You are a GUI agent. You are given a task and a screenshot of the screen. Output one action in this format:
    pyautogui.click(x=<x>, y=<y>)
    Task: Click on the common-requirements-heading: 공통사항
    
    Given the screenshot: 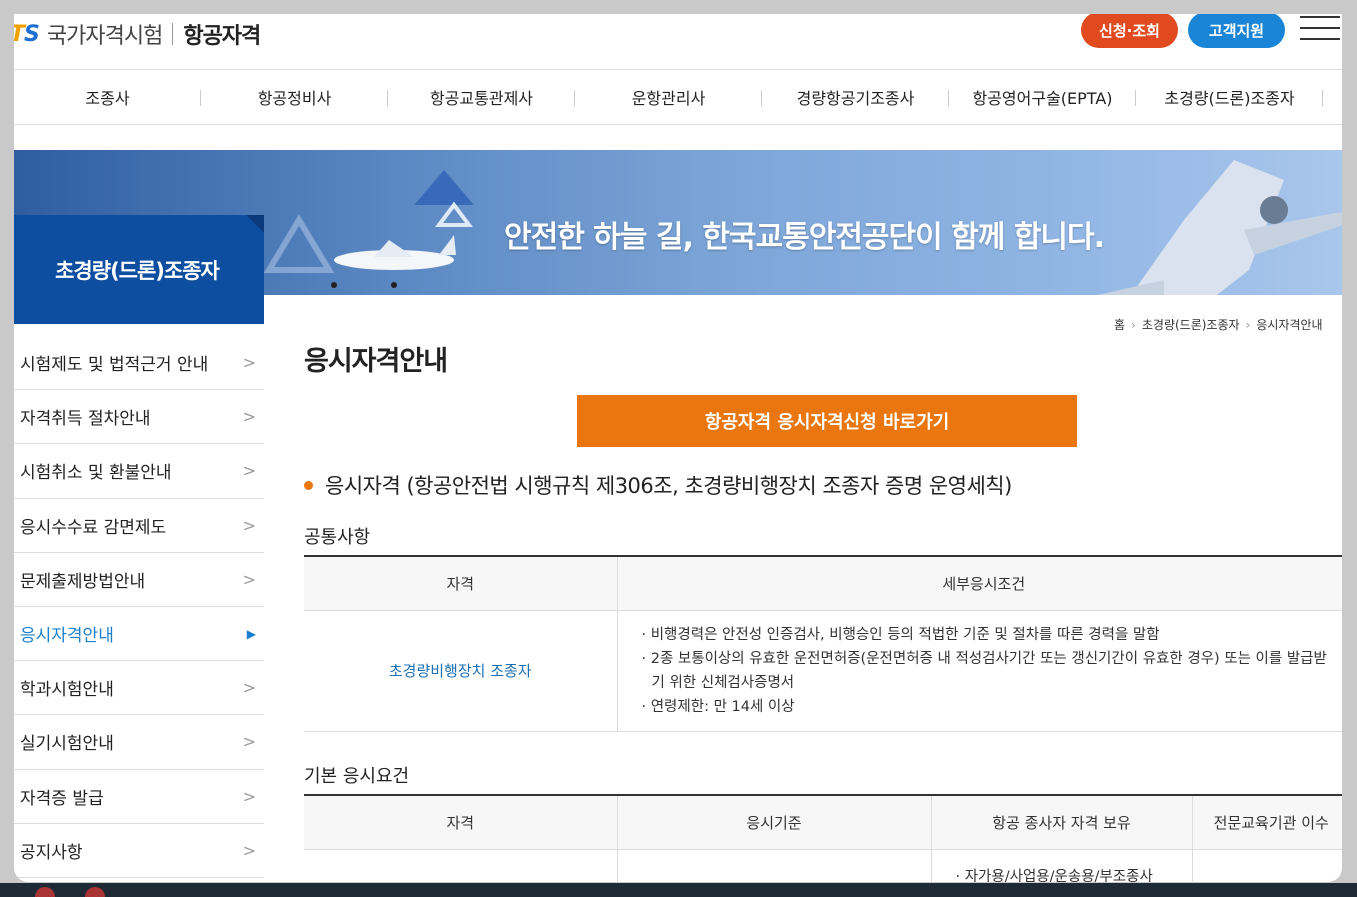 What is the action you would take?
    pyautogui.click(x=337, y=537)
    